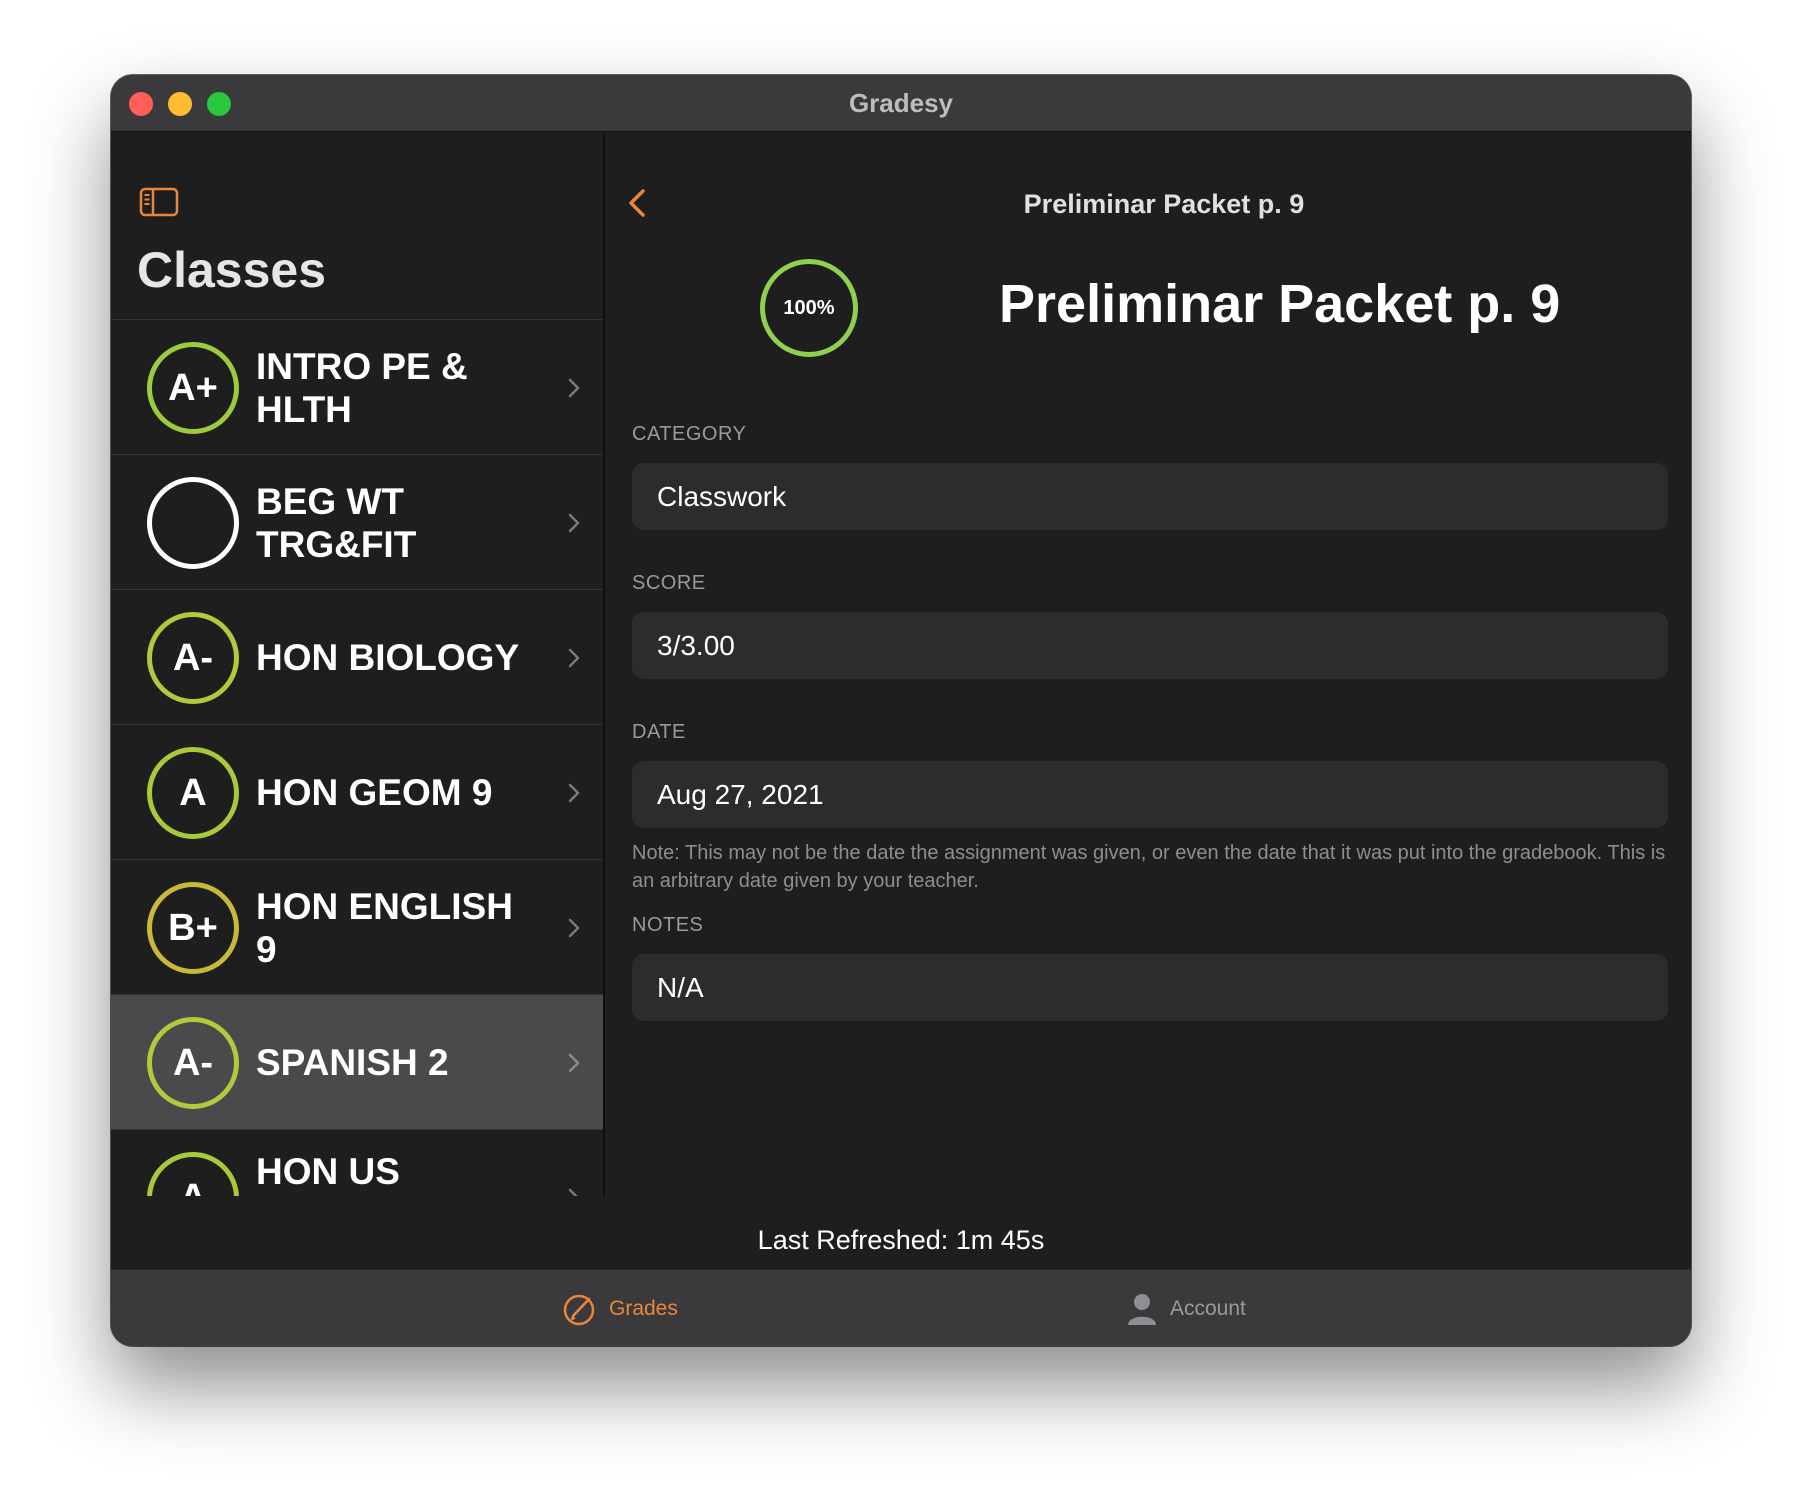  I want to click on grades-pencil-circle-icon, so click(579, 1309).